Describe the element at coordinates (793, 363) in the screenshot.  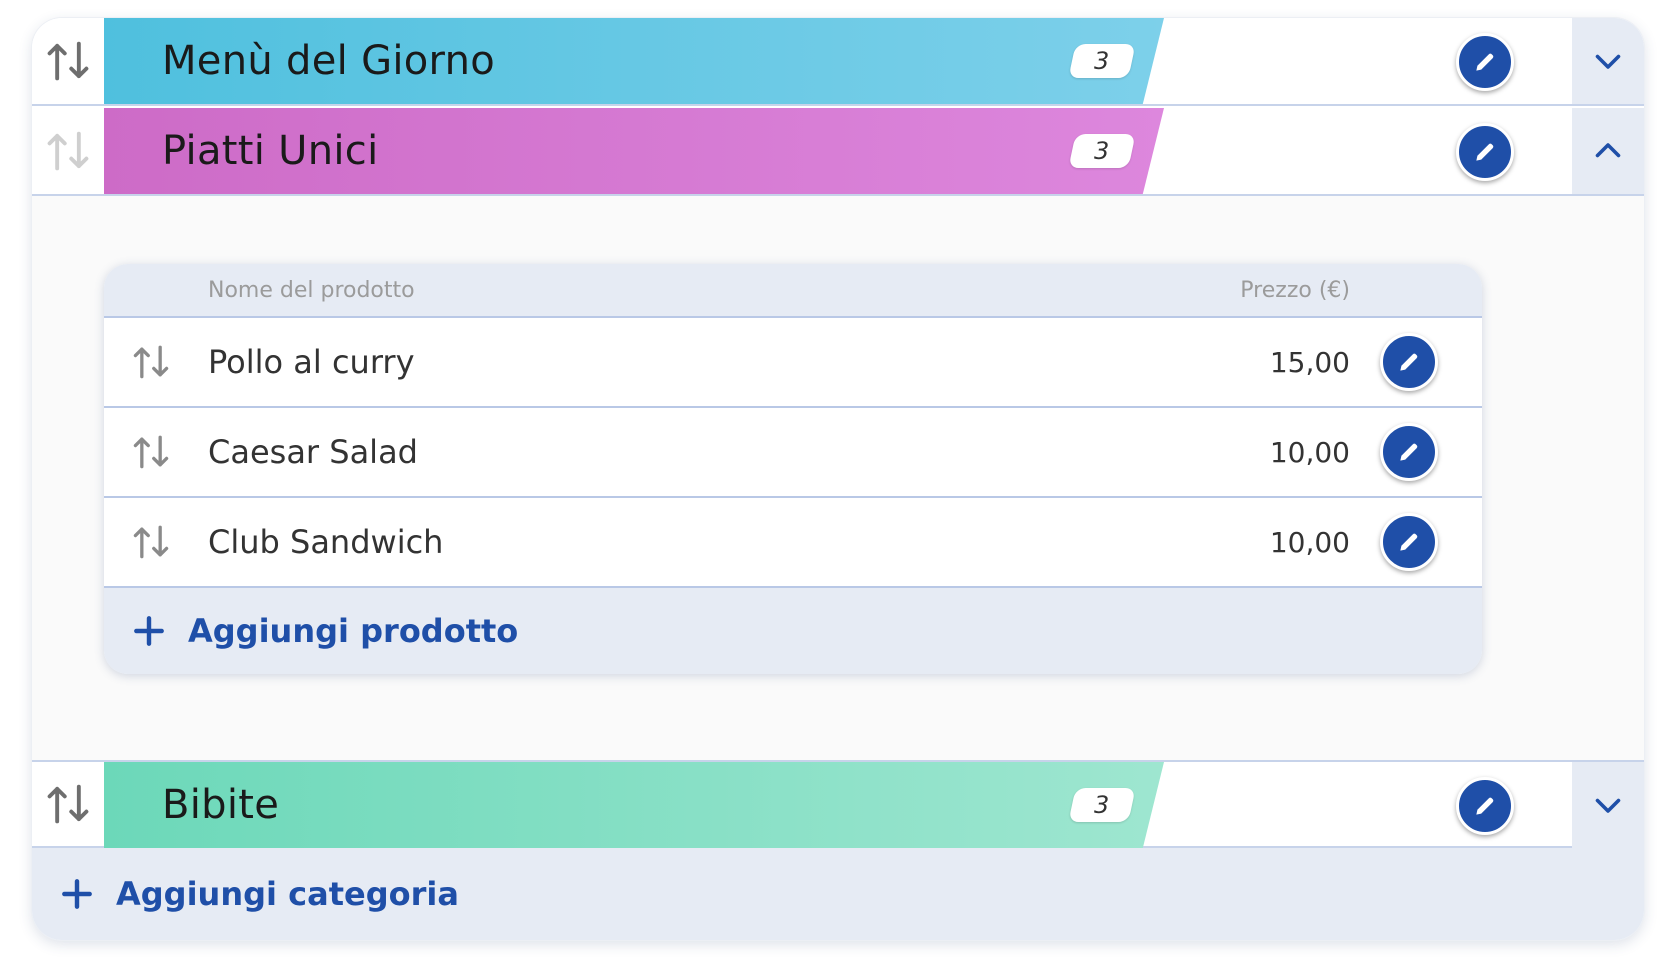
I see `product-row: Pollo al curry 15,00` at that location.